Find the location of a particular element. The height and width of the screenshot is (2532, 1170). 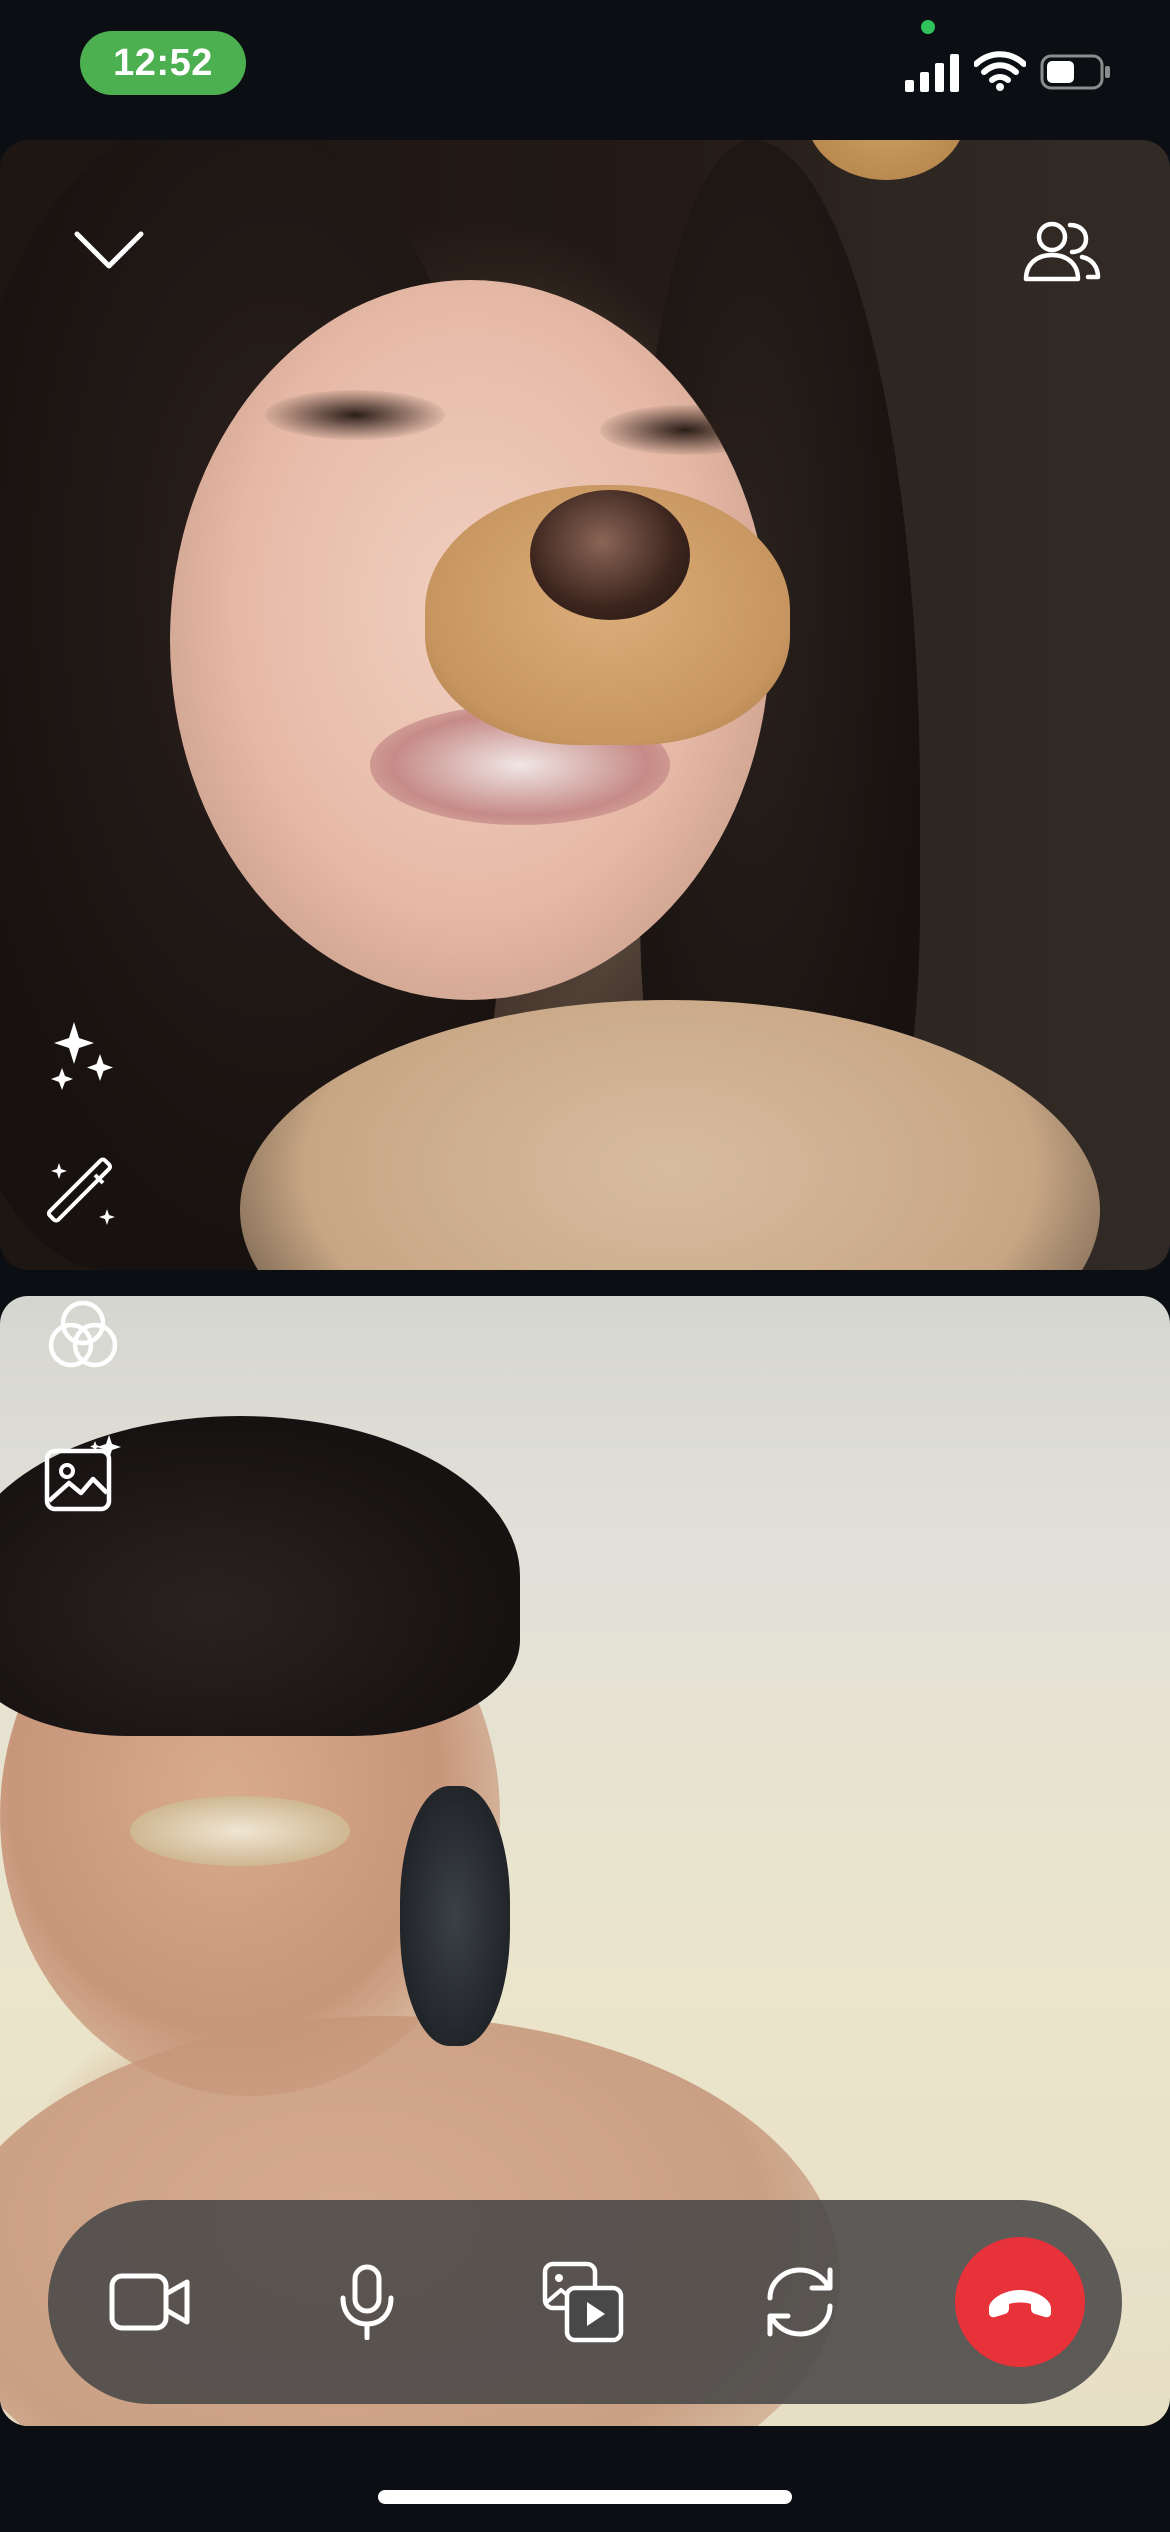

magic-wand-icon is located at coordinates (80, 1191).